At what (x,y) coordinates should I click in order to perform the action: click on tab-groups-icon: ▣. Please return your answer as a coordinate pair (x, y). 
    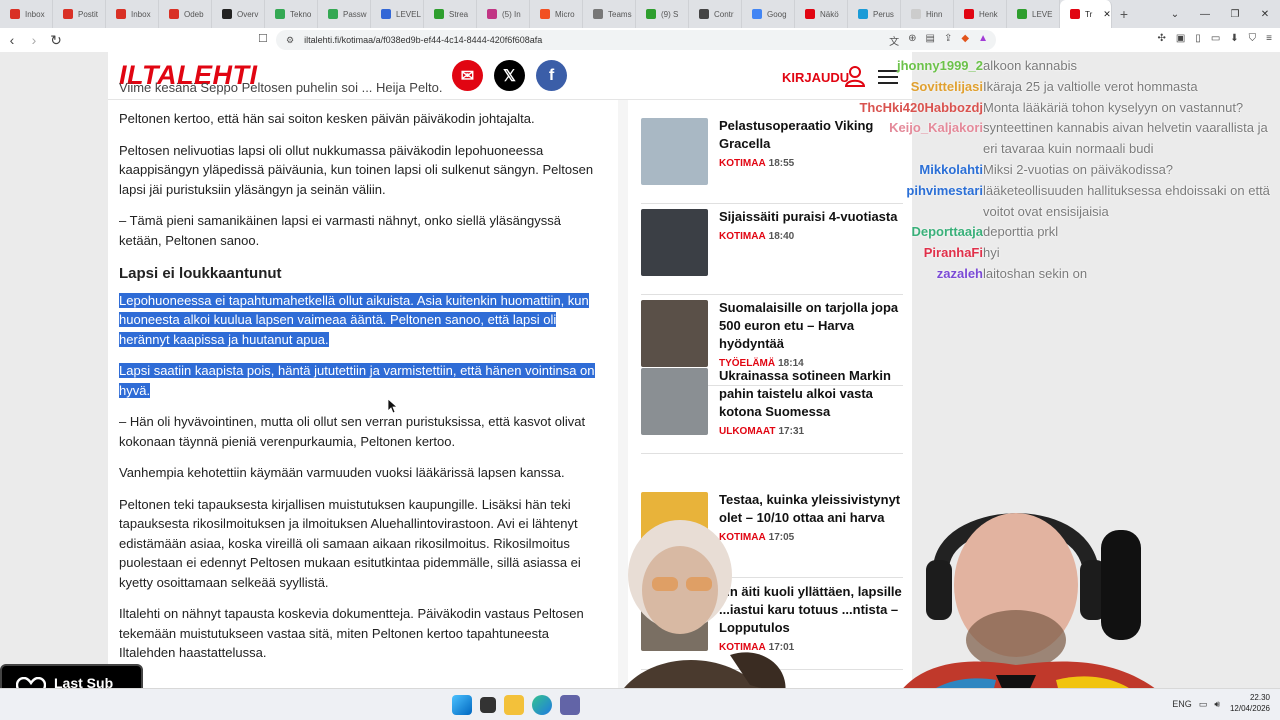
    Looking at the image, I should click on (1180, 38).